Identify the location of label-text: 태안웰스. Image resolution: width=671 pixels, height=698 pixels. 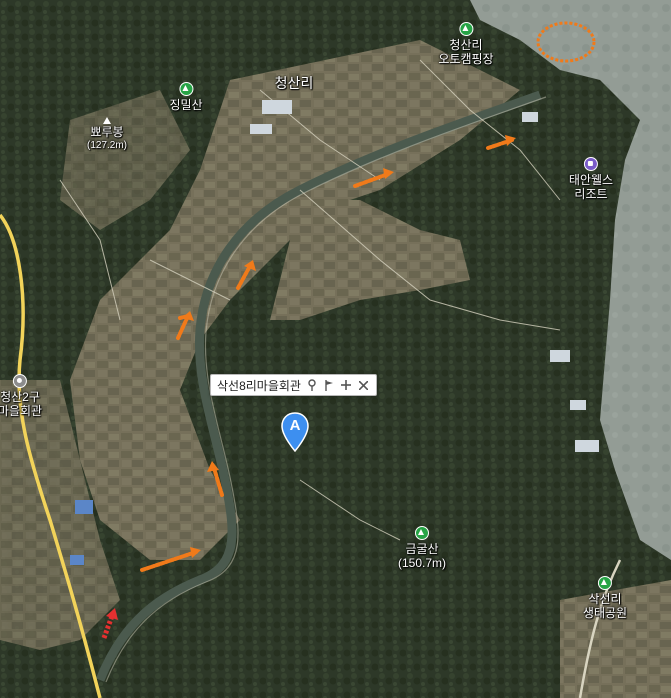
(591, 180).